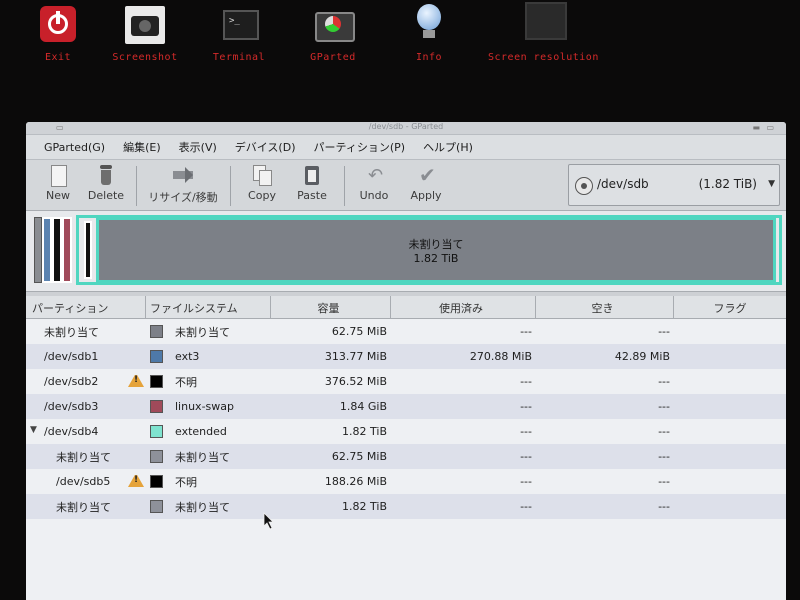 The image size is (800, 600). What do you see at coordinates (58, 195) in the screenshot?
I see `new-button-label: New` at bounding box center [58, 195].